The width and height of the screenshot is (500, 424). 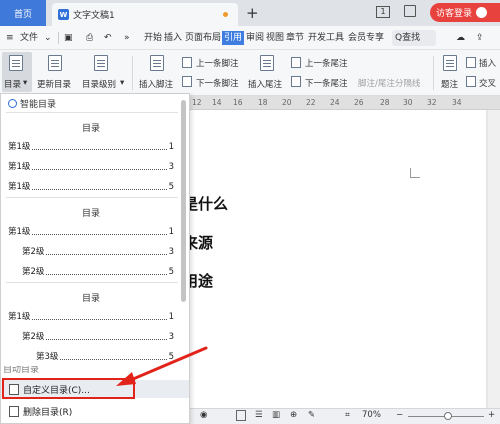 What do you see at coordinates (399, 415) in the screenshot?
I see `zoom-out-button: −` at bounding box center [399, 415].